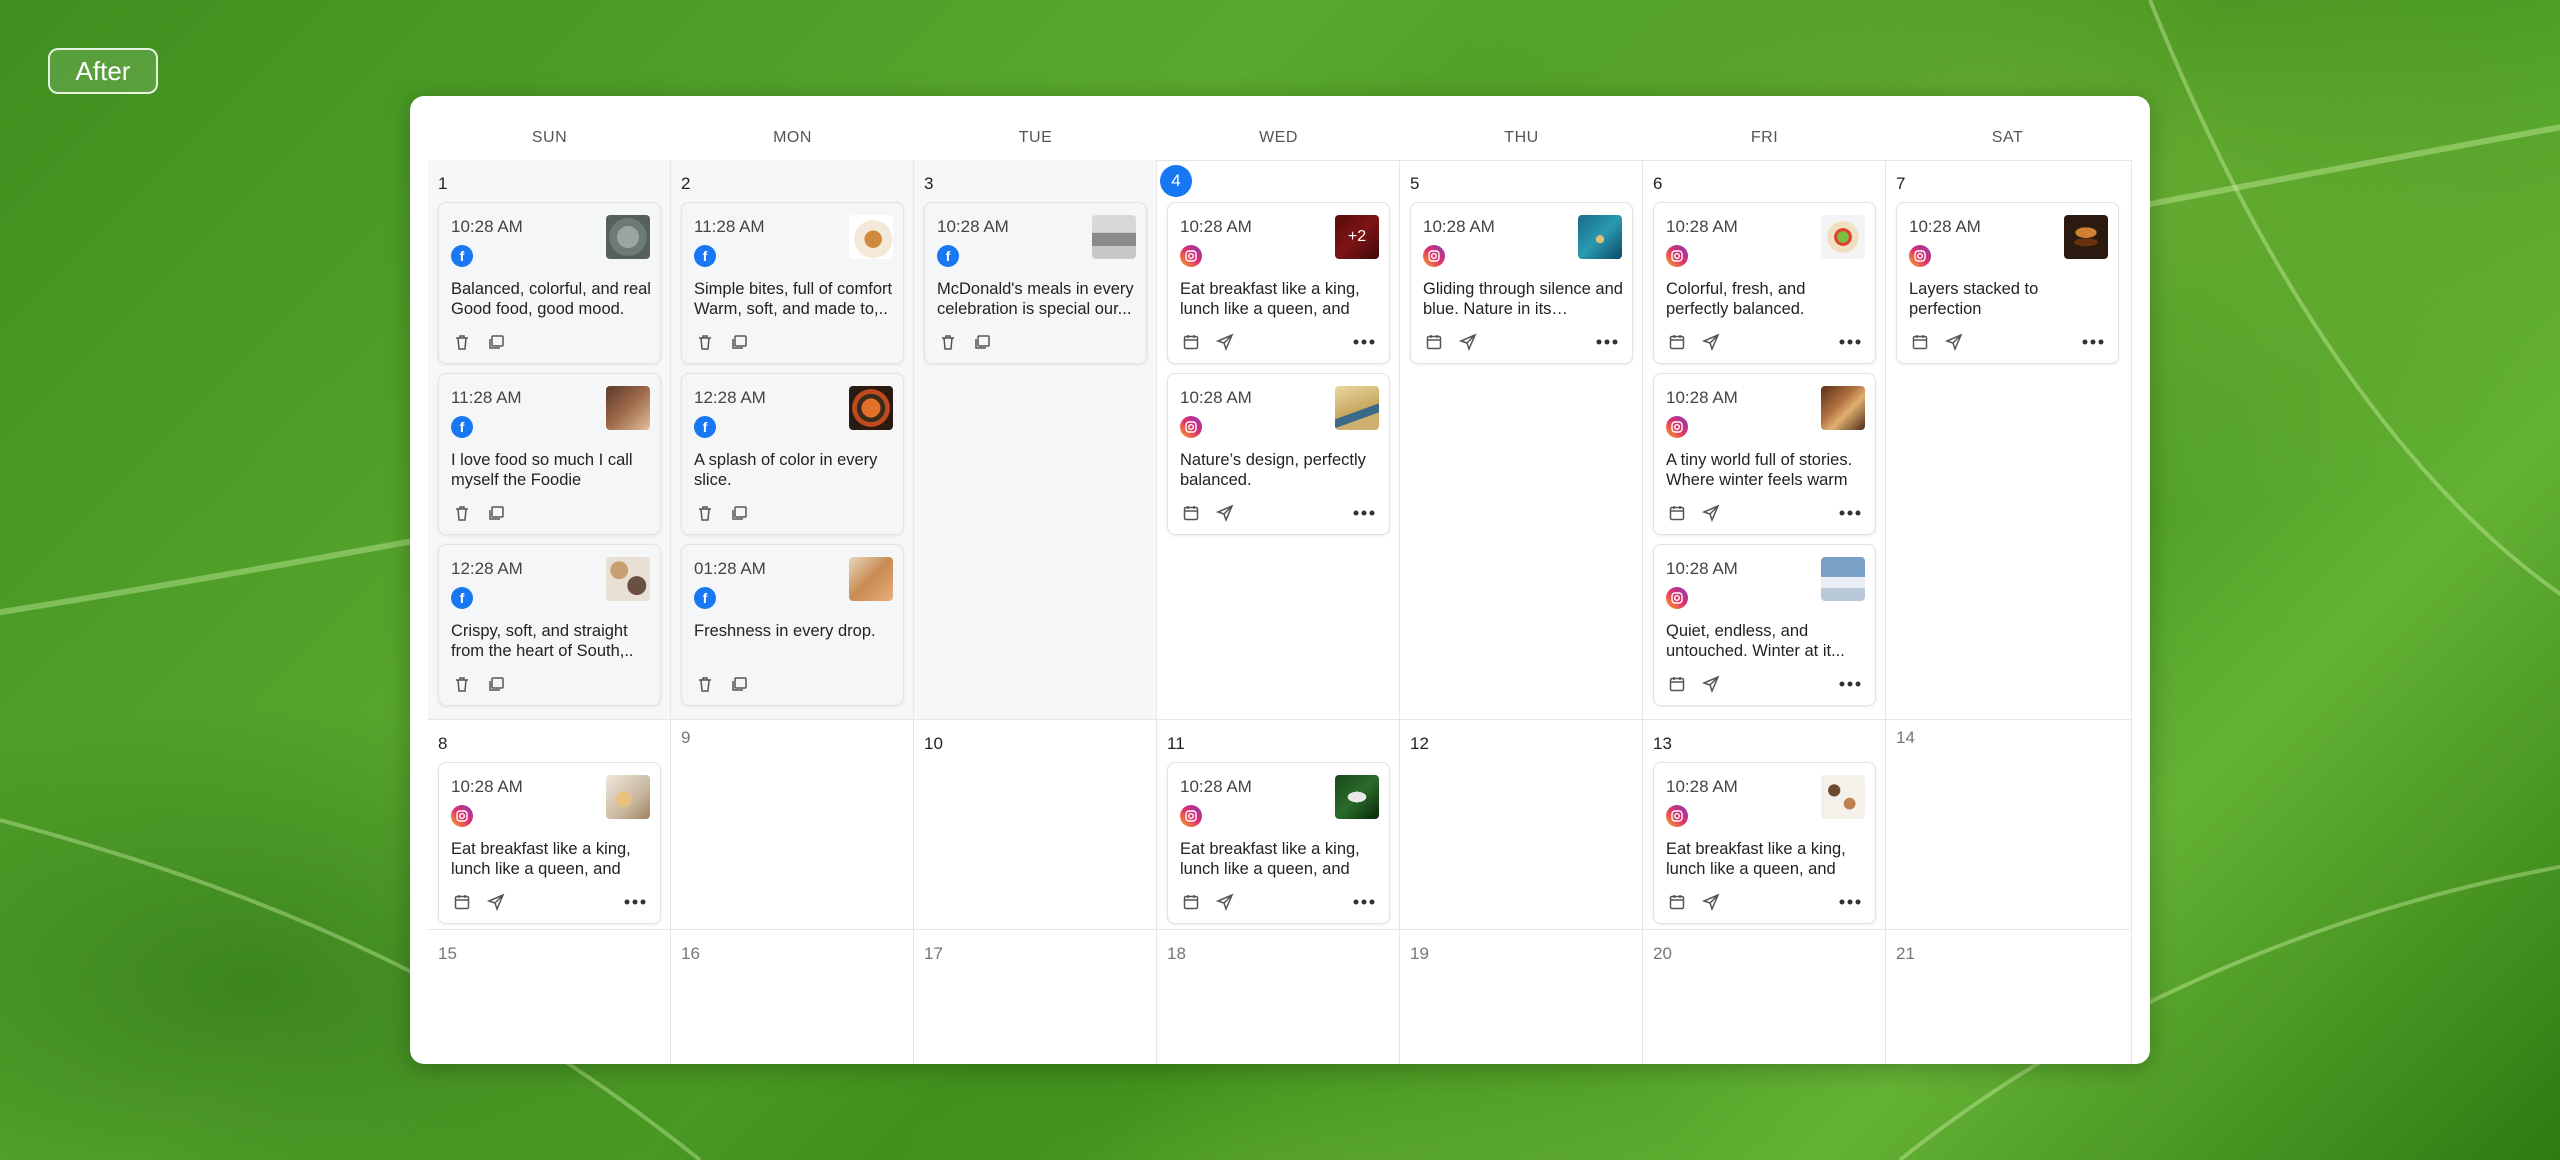 Image resolution: width=2560 pixels, height=1160 pixels. I want to click on day-cell: 21, so click(2009, 997).